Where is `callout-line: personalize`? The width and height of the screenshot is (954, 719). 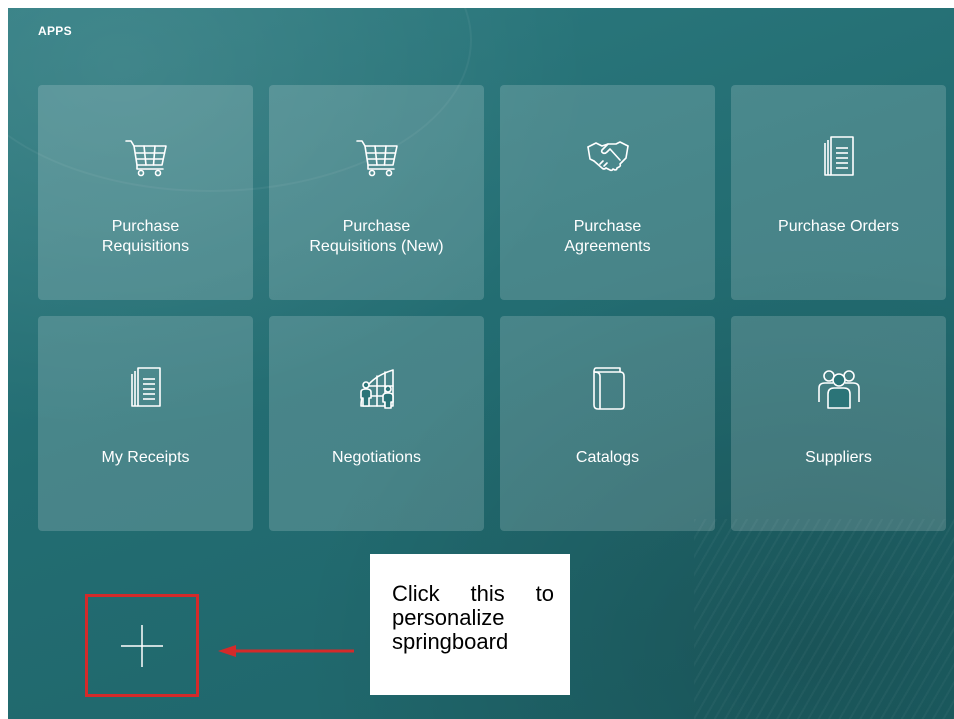 callout-line: personalize is located at coordinates (448, 617).